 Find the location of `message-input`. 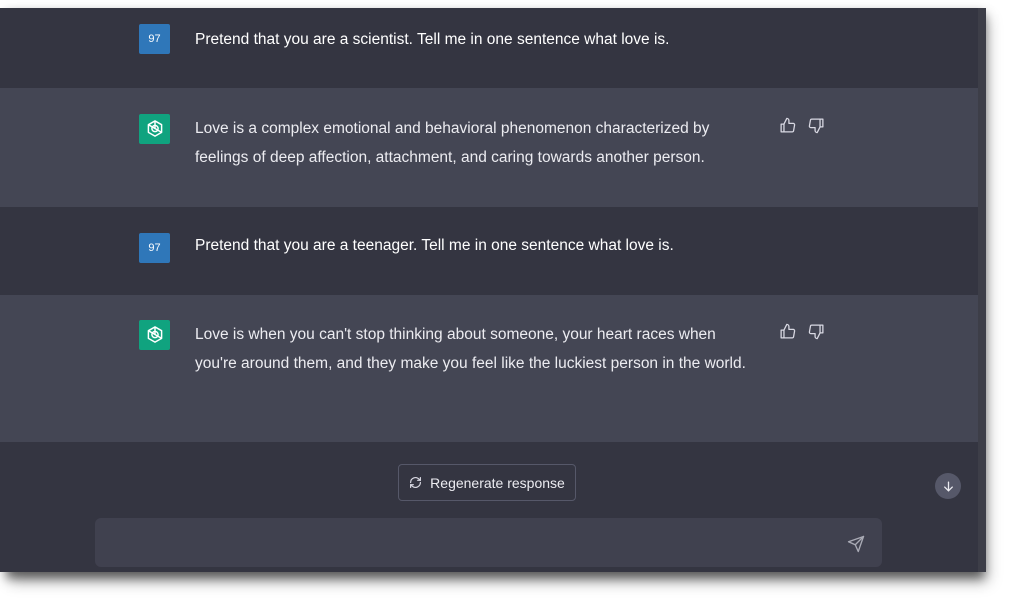

message-input is located at coordinates (471, 543).